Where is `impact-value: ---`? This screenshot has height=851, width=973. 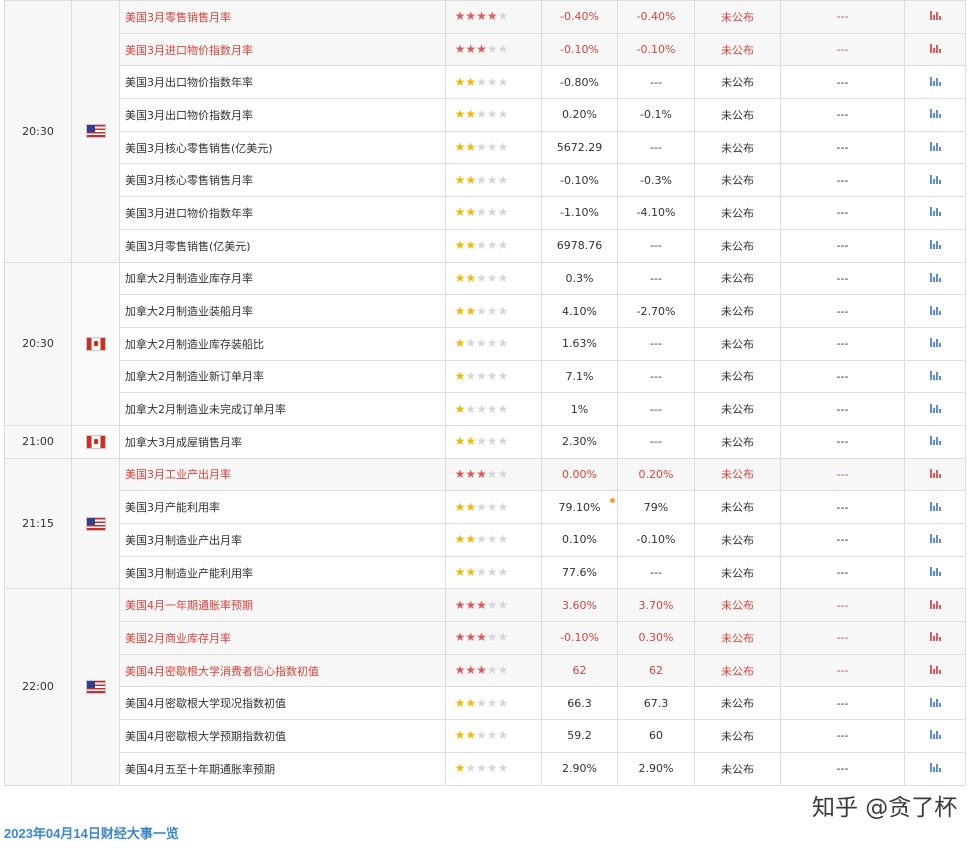
impact-value: --- is located at coordinates (842, 540).